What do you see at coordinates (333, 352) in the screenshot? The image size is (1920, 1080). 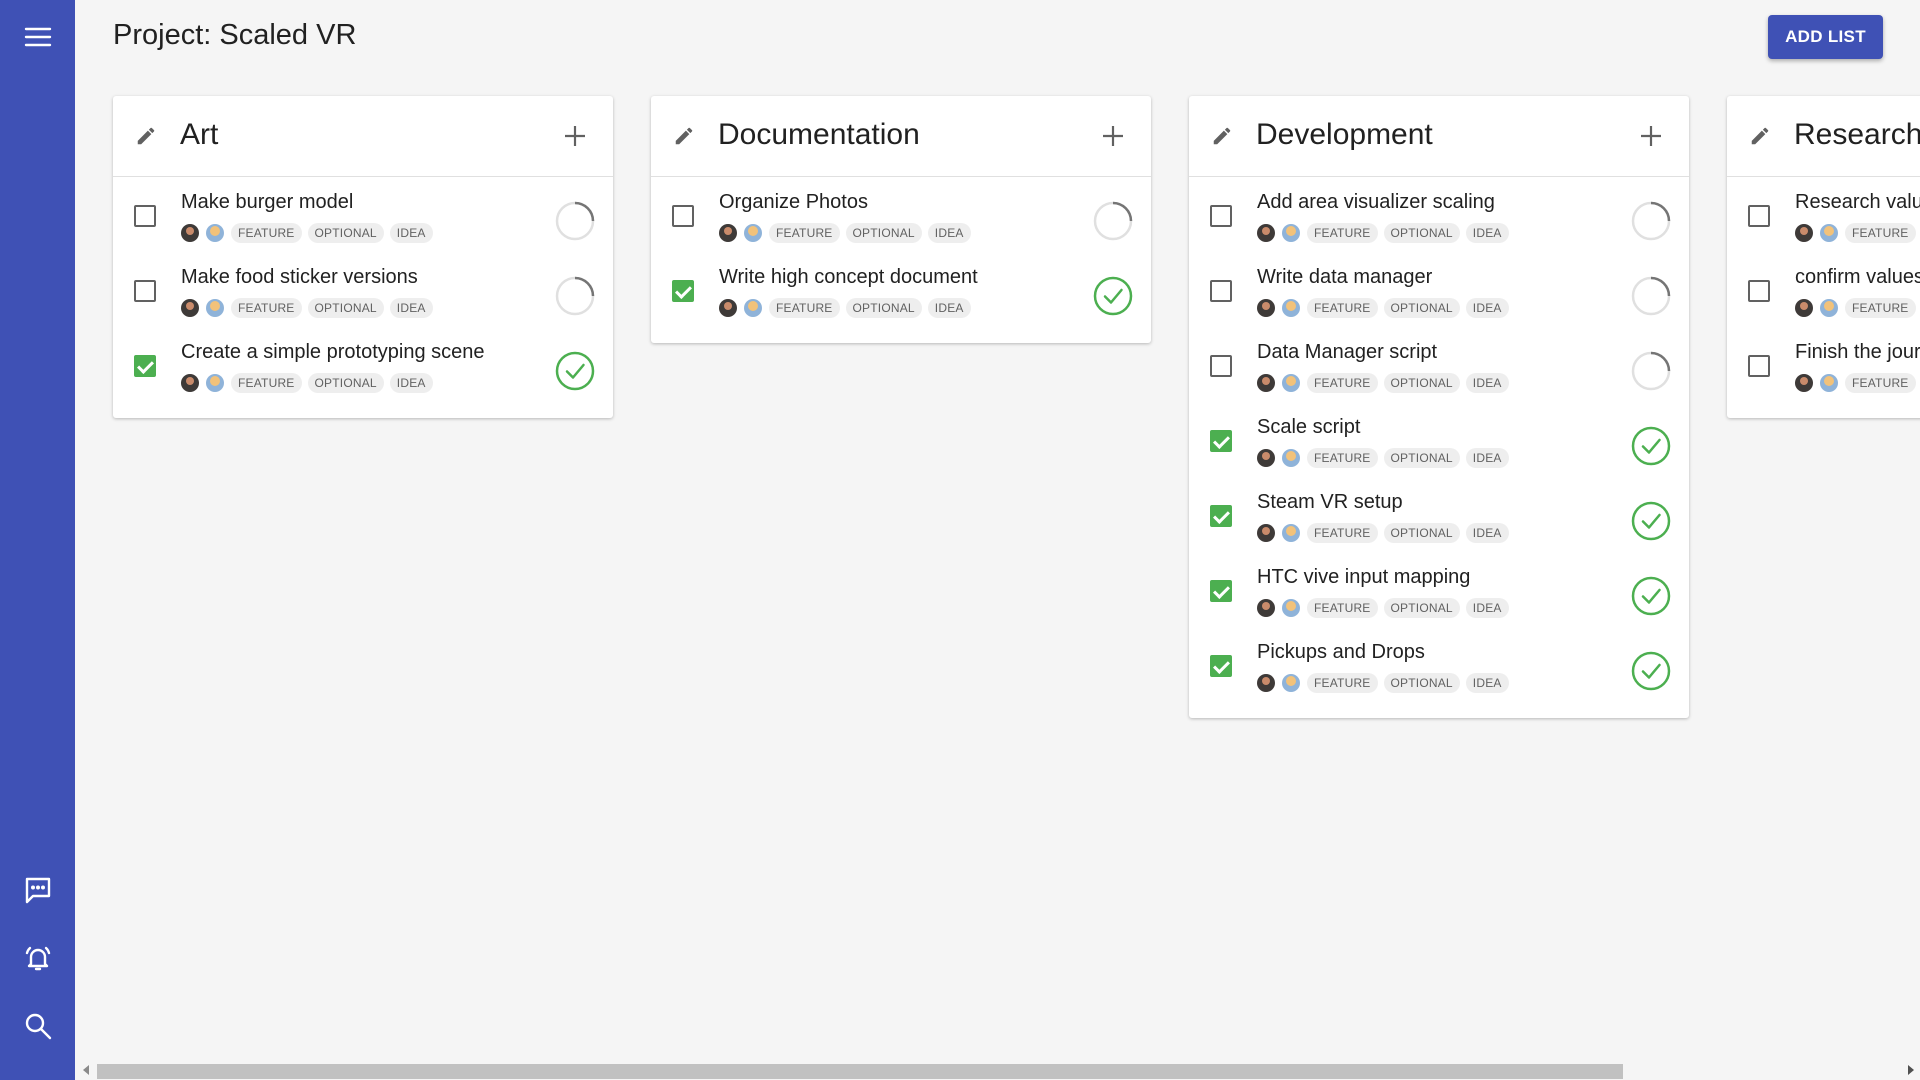 I see `task-title: Create a simple prototyping scene` at bounding box center [333, 352].